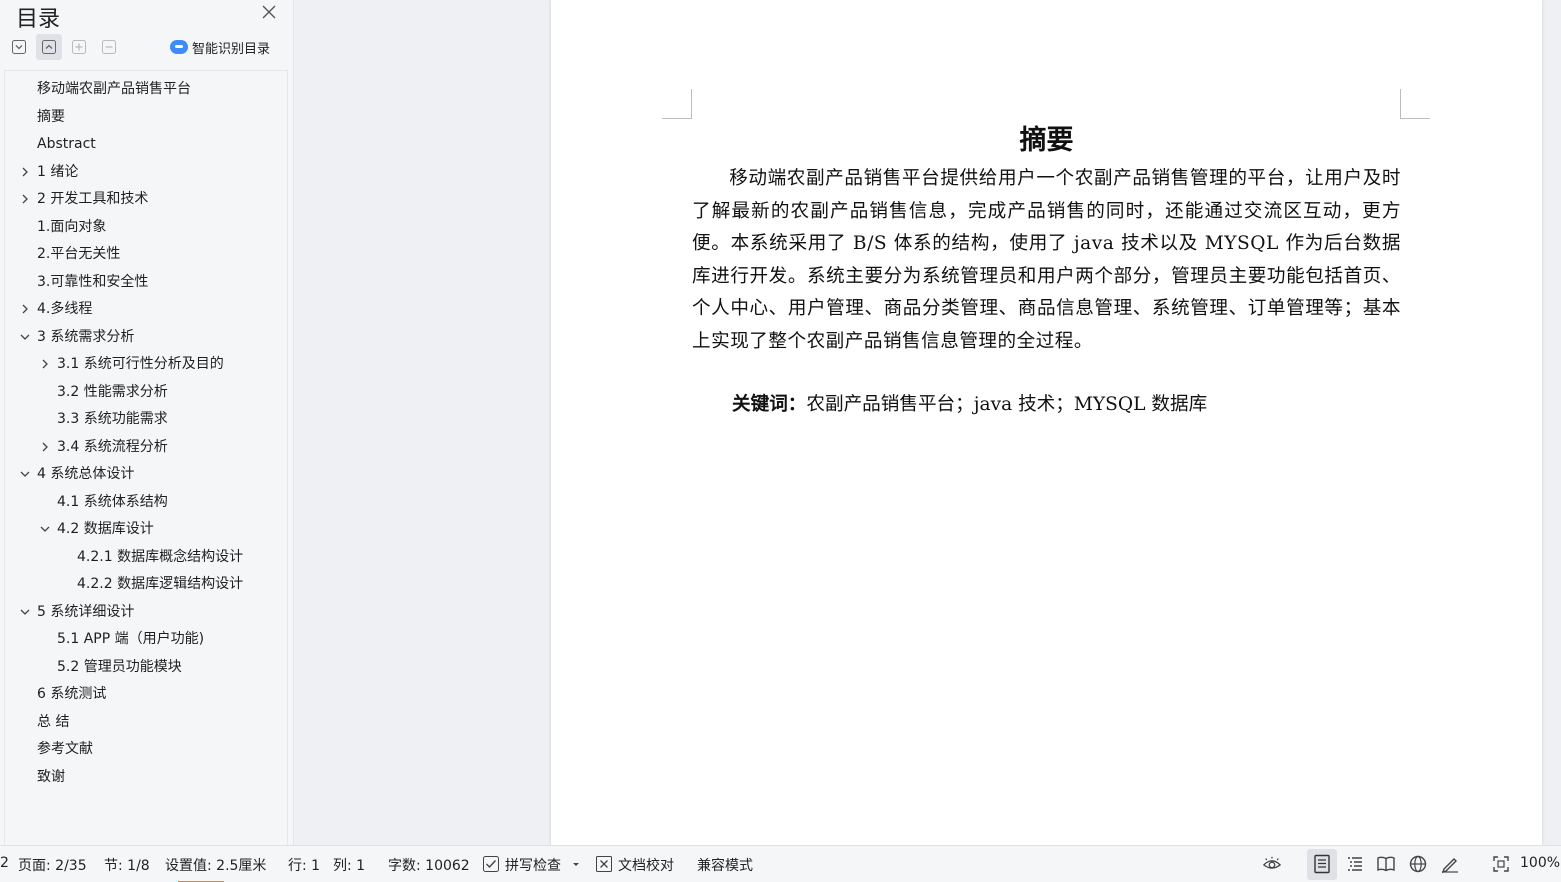 This screenshot has width=1561, height=882. I want to click on abstract-heading: 摘要, so click(1046, 140).